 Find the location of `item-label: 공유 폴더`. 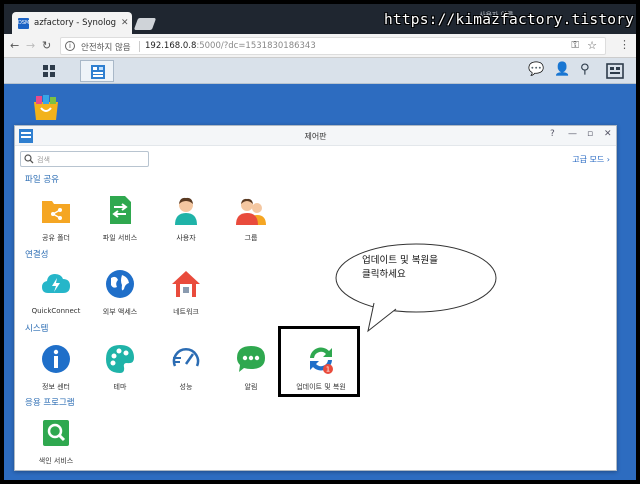

item-label: 공유 폴더 is located at coordinates (56, 238).